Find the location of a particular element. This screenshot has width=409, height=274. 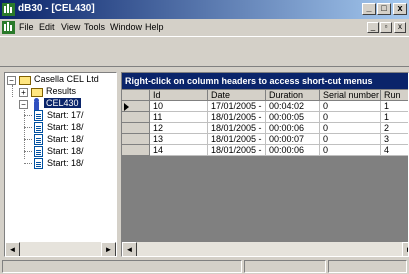

menu-view: View is located at coordinates (70, 27).